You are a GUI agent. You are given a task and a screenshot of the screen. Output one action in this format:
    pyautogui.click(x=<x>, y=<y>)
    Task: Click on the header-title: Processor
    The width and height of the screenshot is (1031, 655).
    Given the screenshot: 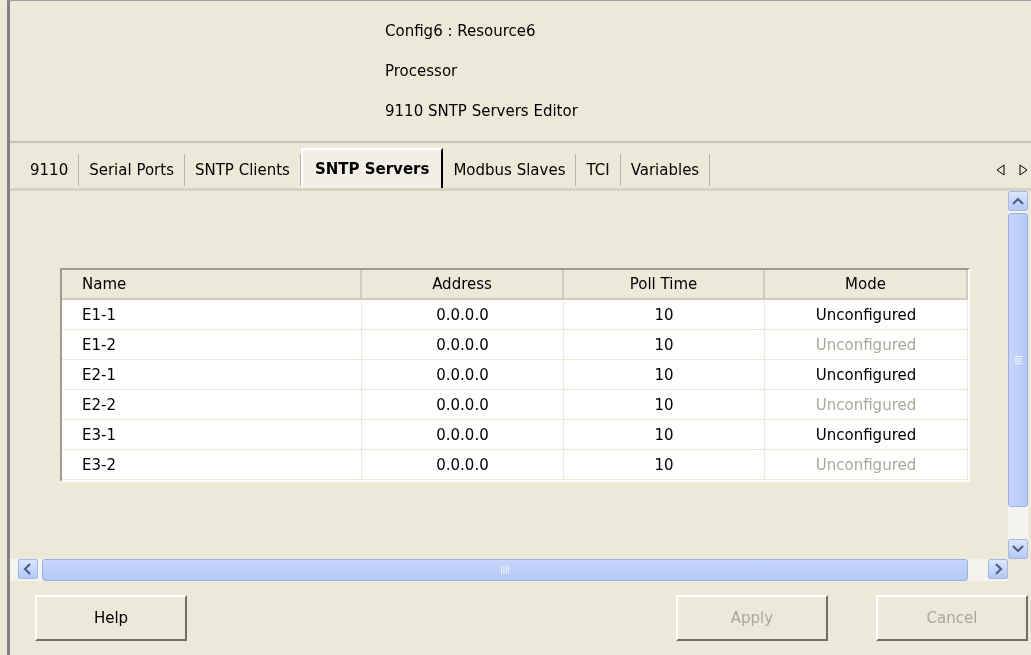 What is the action you would take?
    pyautogui.click(x=422, y=71)
    